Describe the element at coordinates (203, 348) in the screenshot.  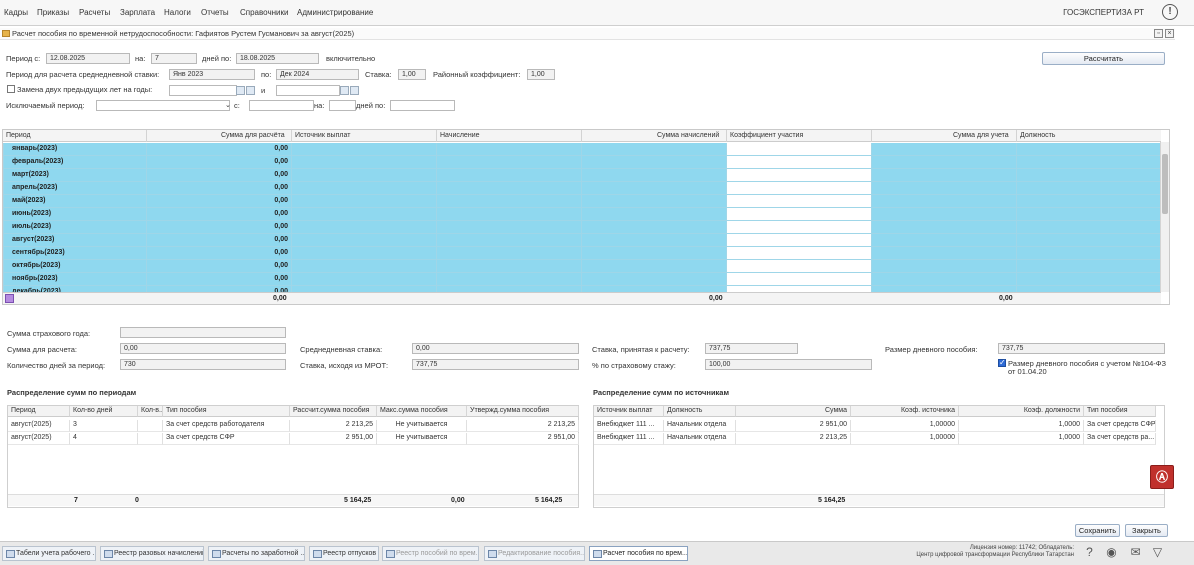
I see `calc-sum-input: 0,00` at that location.